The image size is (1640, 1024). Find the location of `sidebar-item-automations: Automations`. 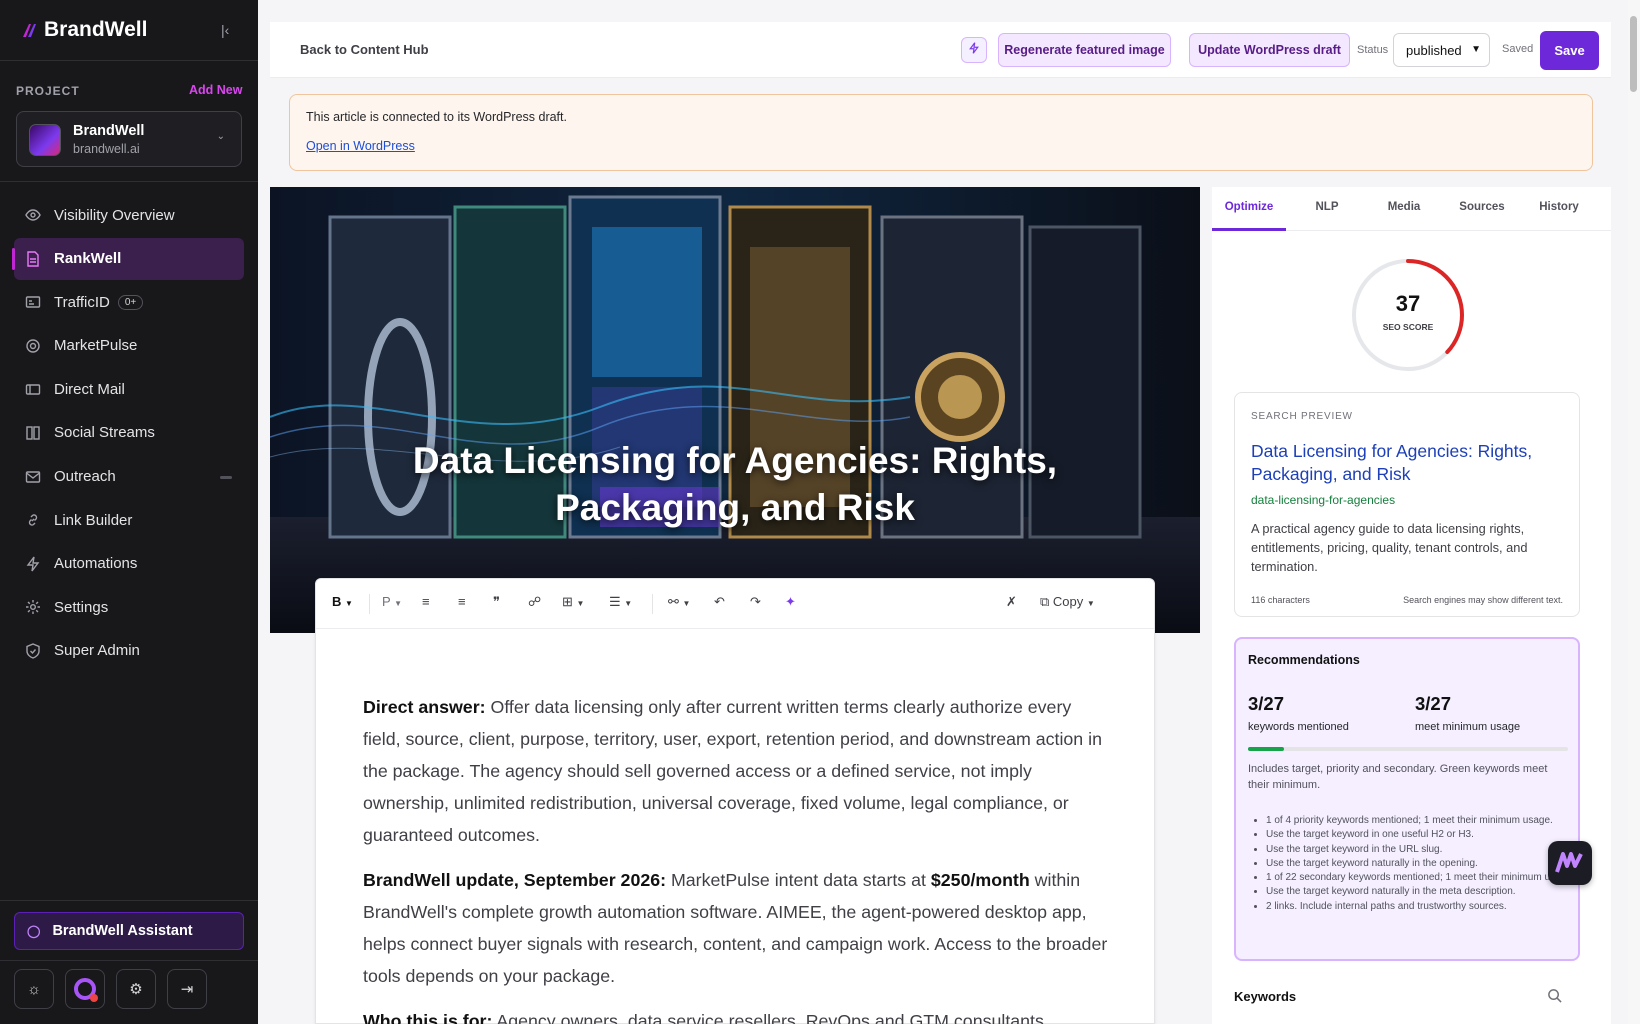

sidebar-item-automations: Automations is located at coordinates (129, 564).